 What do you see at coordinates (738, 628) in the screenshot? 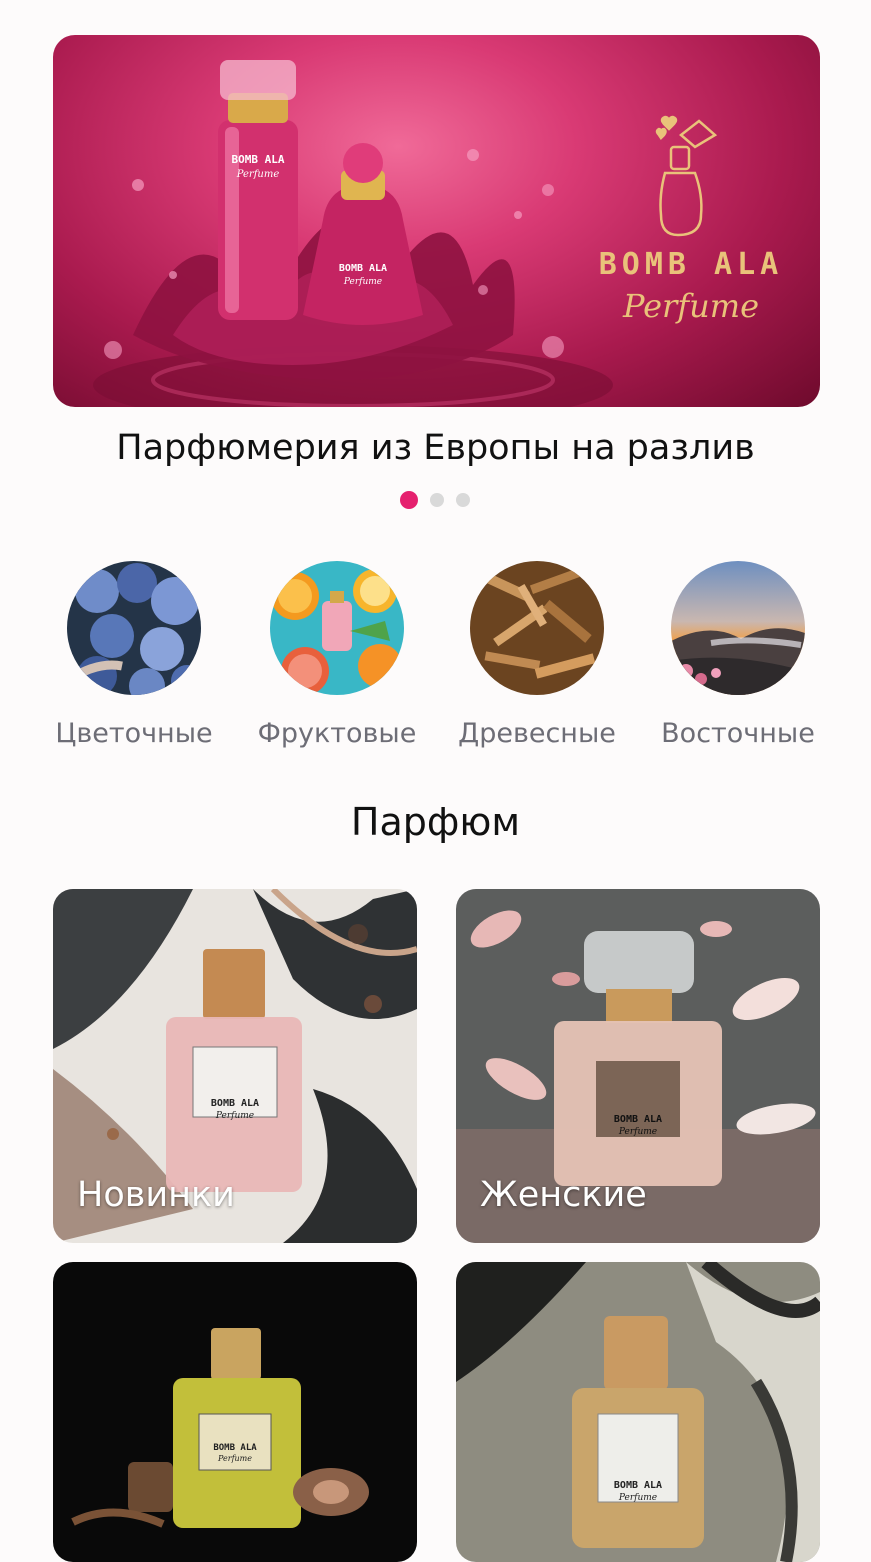
I see `sunset-landscape-image` at bounding box center [738, 628].